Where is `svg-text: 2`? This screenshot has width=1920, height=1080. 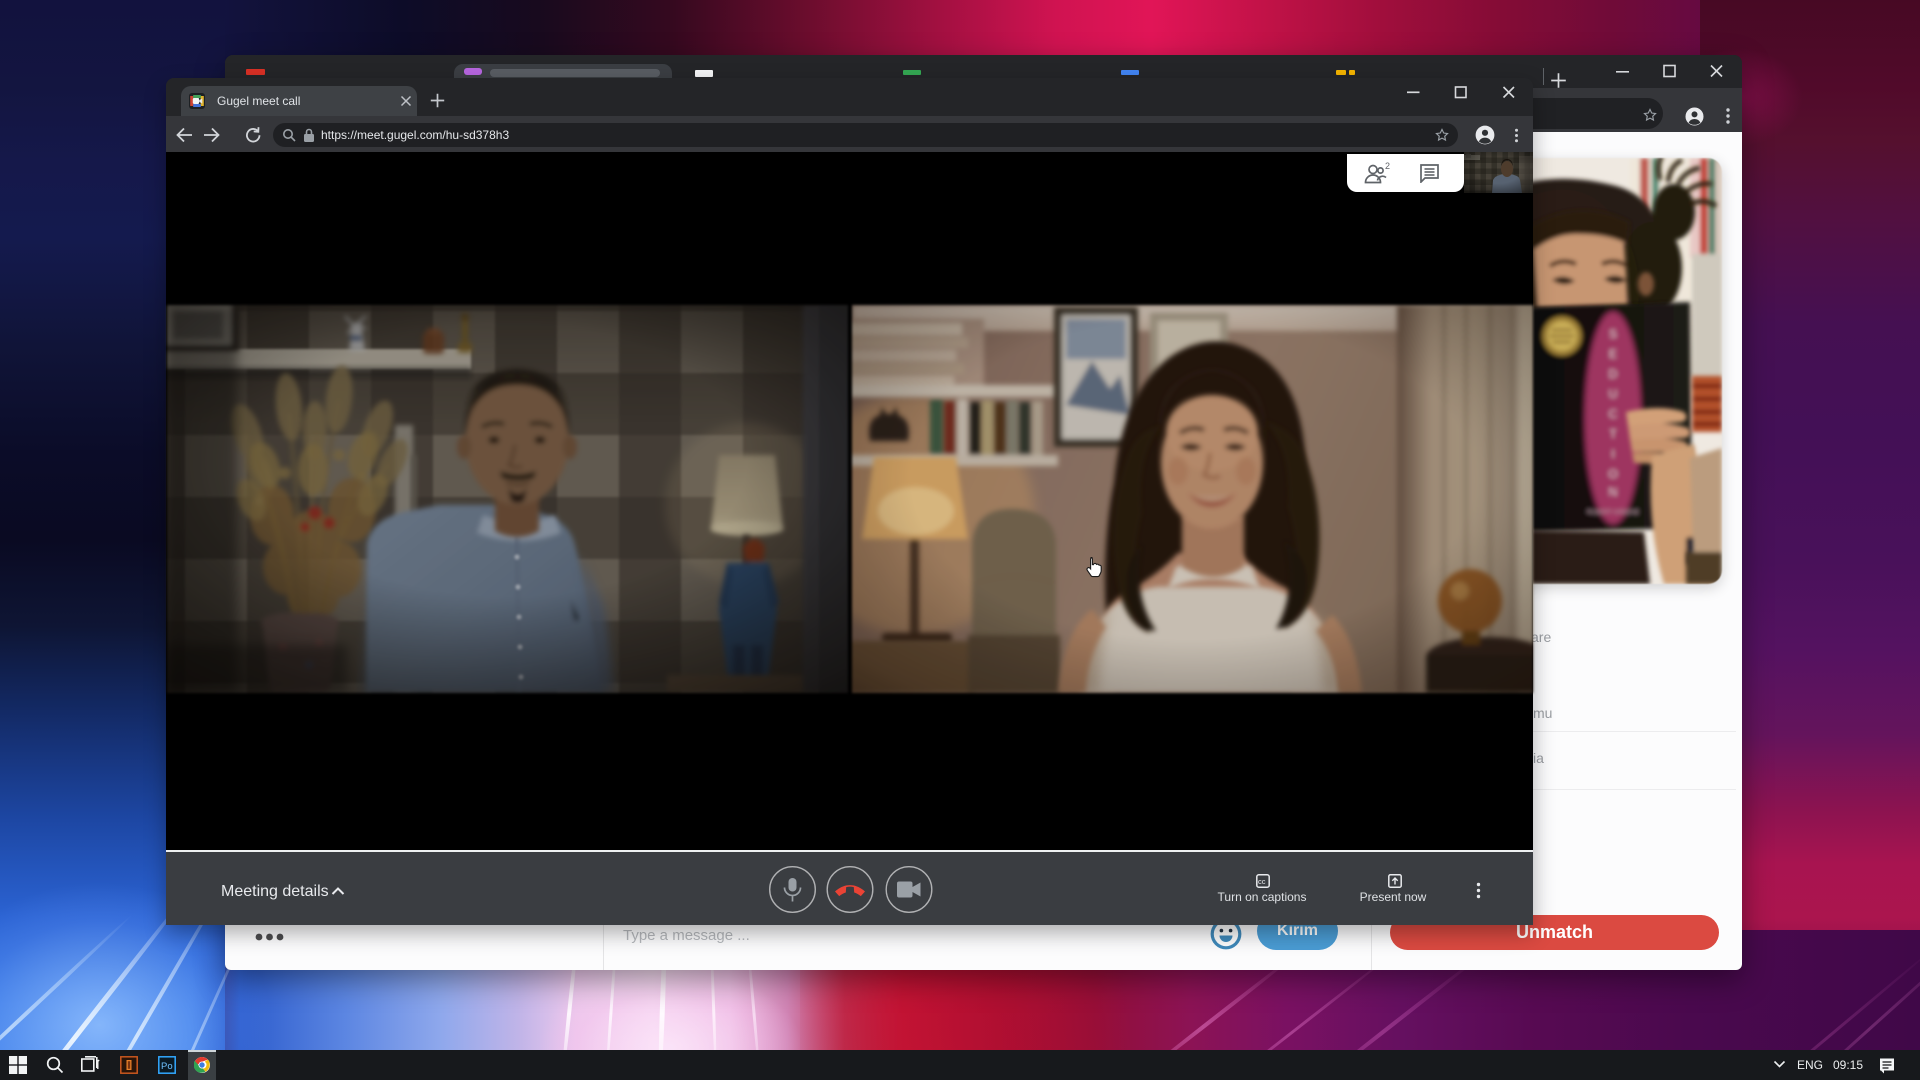
svg-text: 2 is located at coordinates (1387, 166).